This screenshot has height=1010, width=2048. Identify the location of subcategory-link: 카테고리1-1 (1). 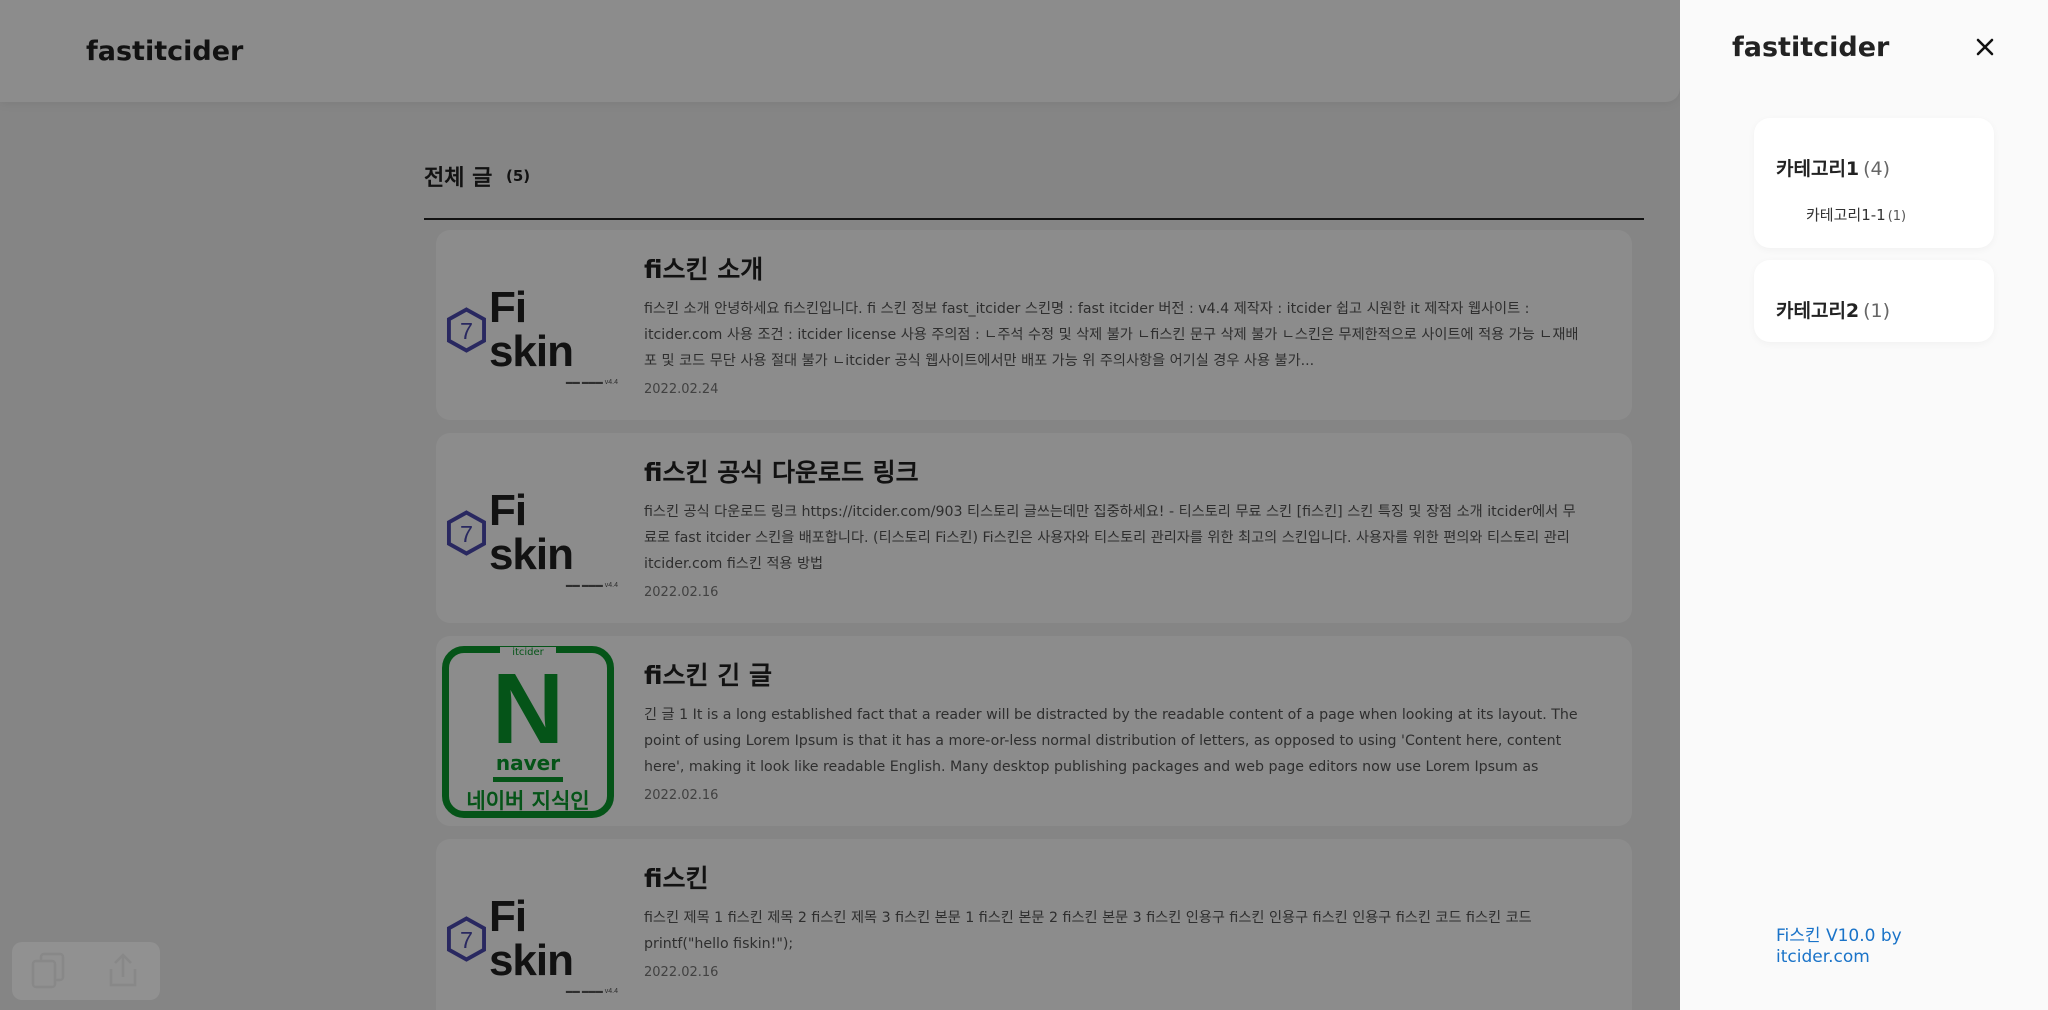
(1856, 214).